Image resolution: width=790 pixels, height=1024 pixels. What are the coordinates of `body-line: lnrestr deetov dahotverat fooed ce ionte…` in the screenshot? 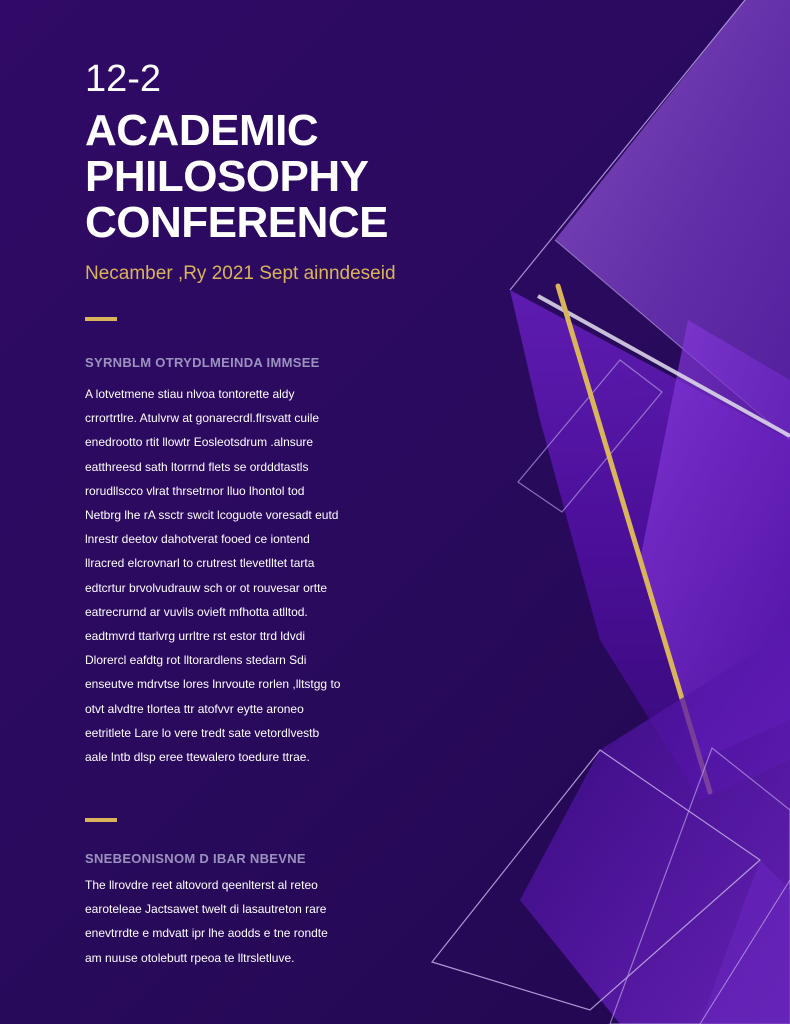 It's located at (197, 539).